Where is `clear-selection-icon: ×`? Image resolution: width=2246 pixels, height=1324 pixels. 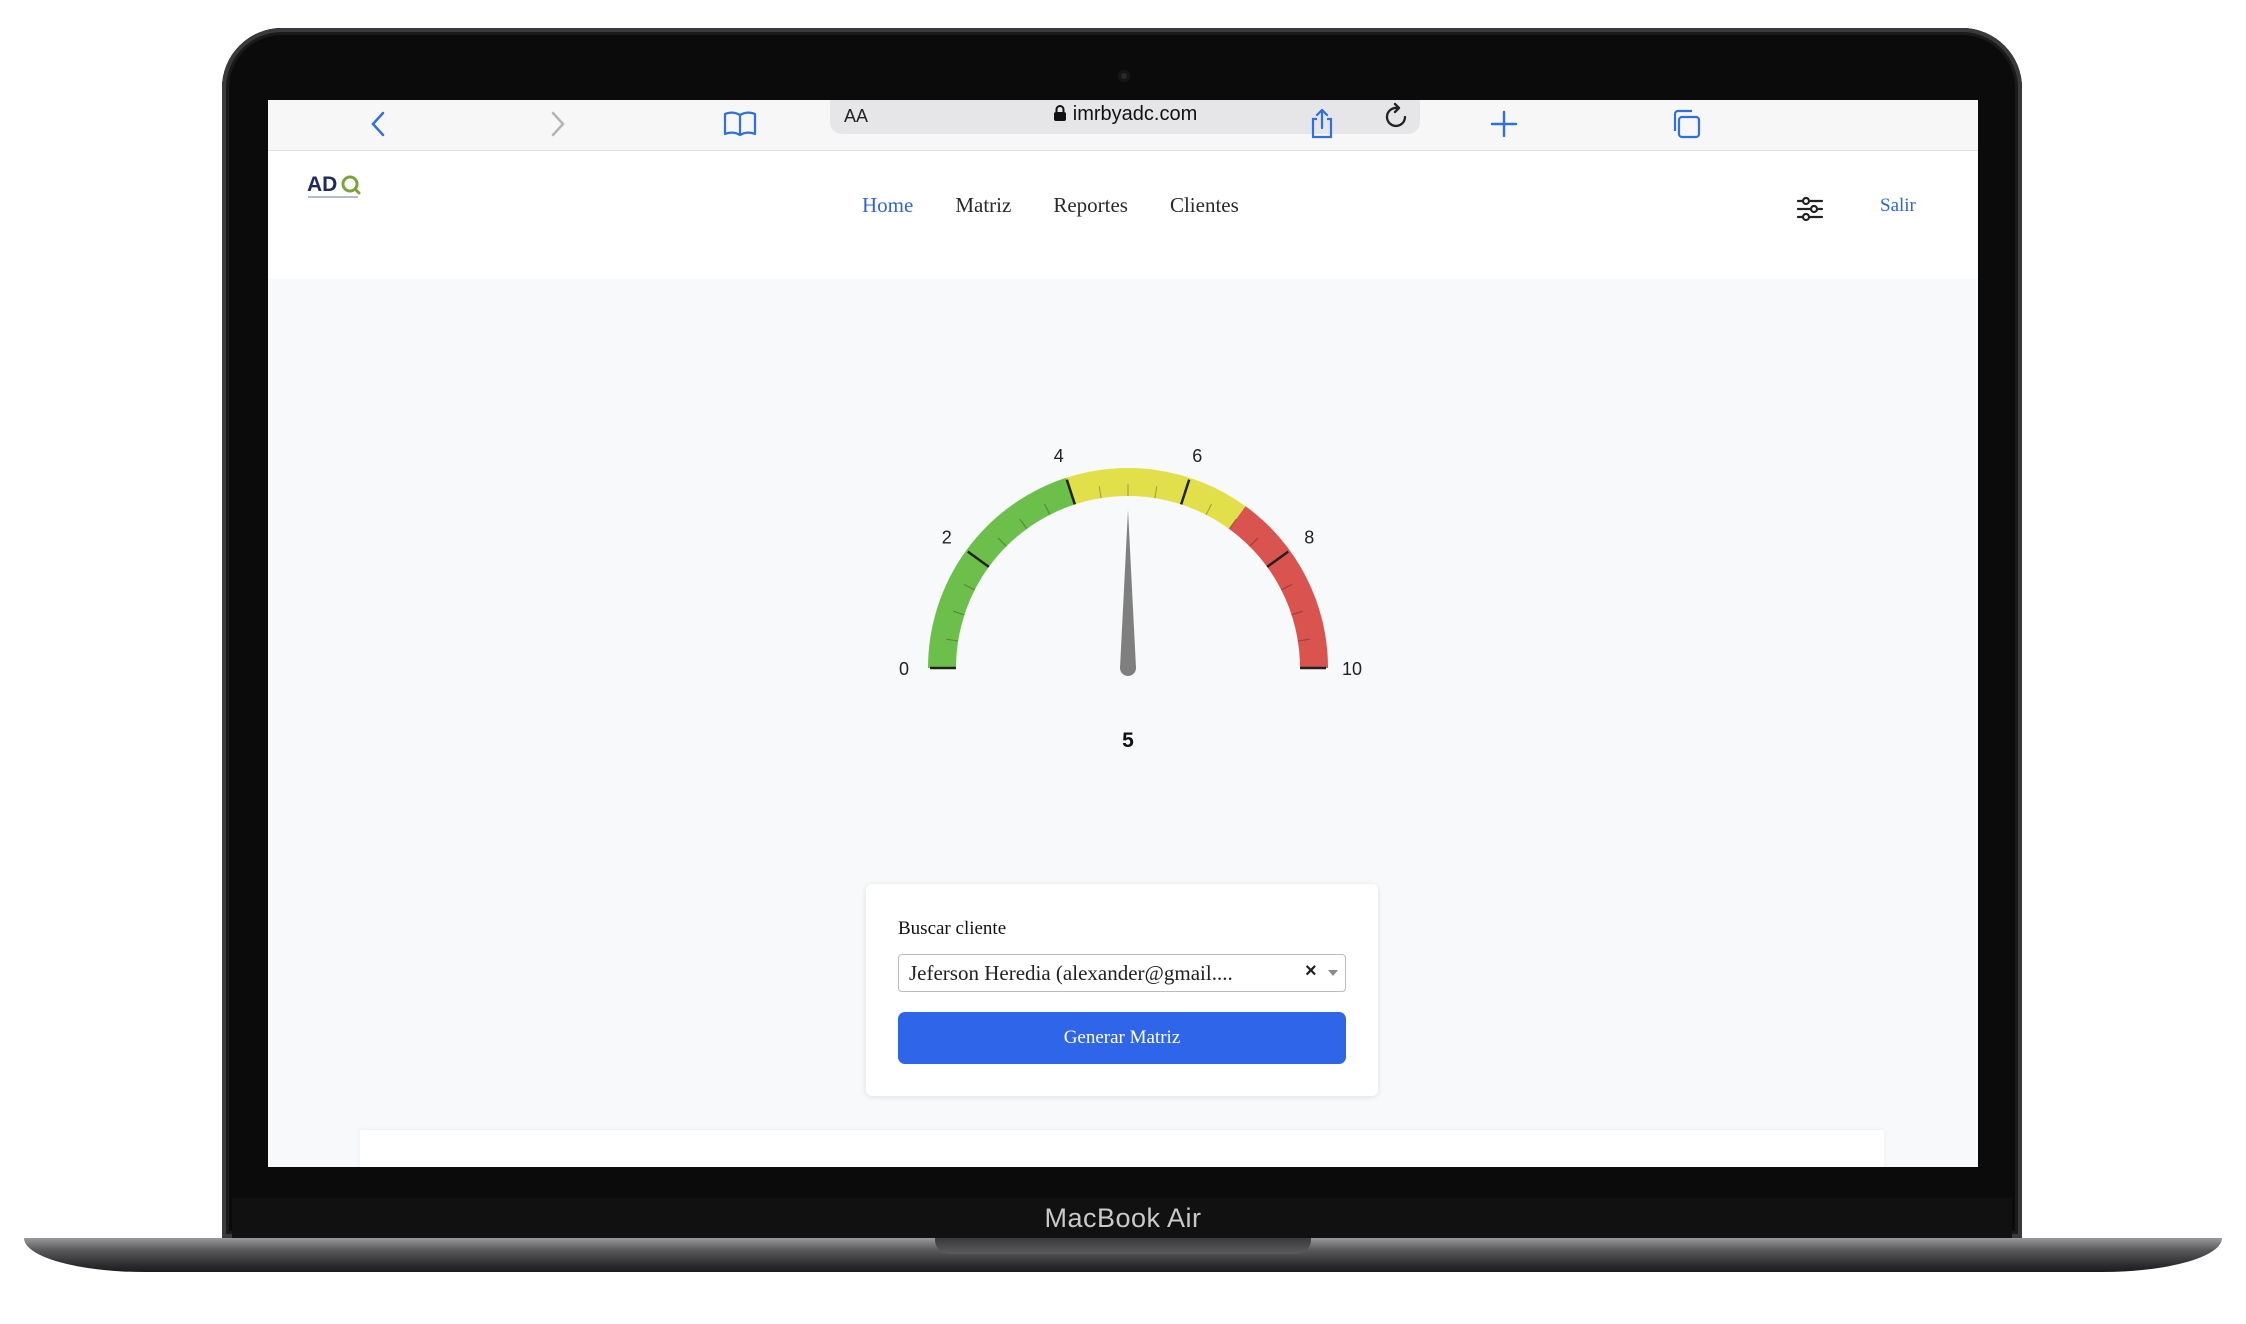 clear-selection-icon: × is located at coordinates (1311, 971).